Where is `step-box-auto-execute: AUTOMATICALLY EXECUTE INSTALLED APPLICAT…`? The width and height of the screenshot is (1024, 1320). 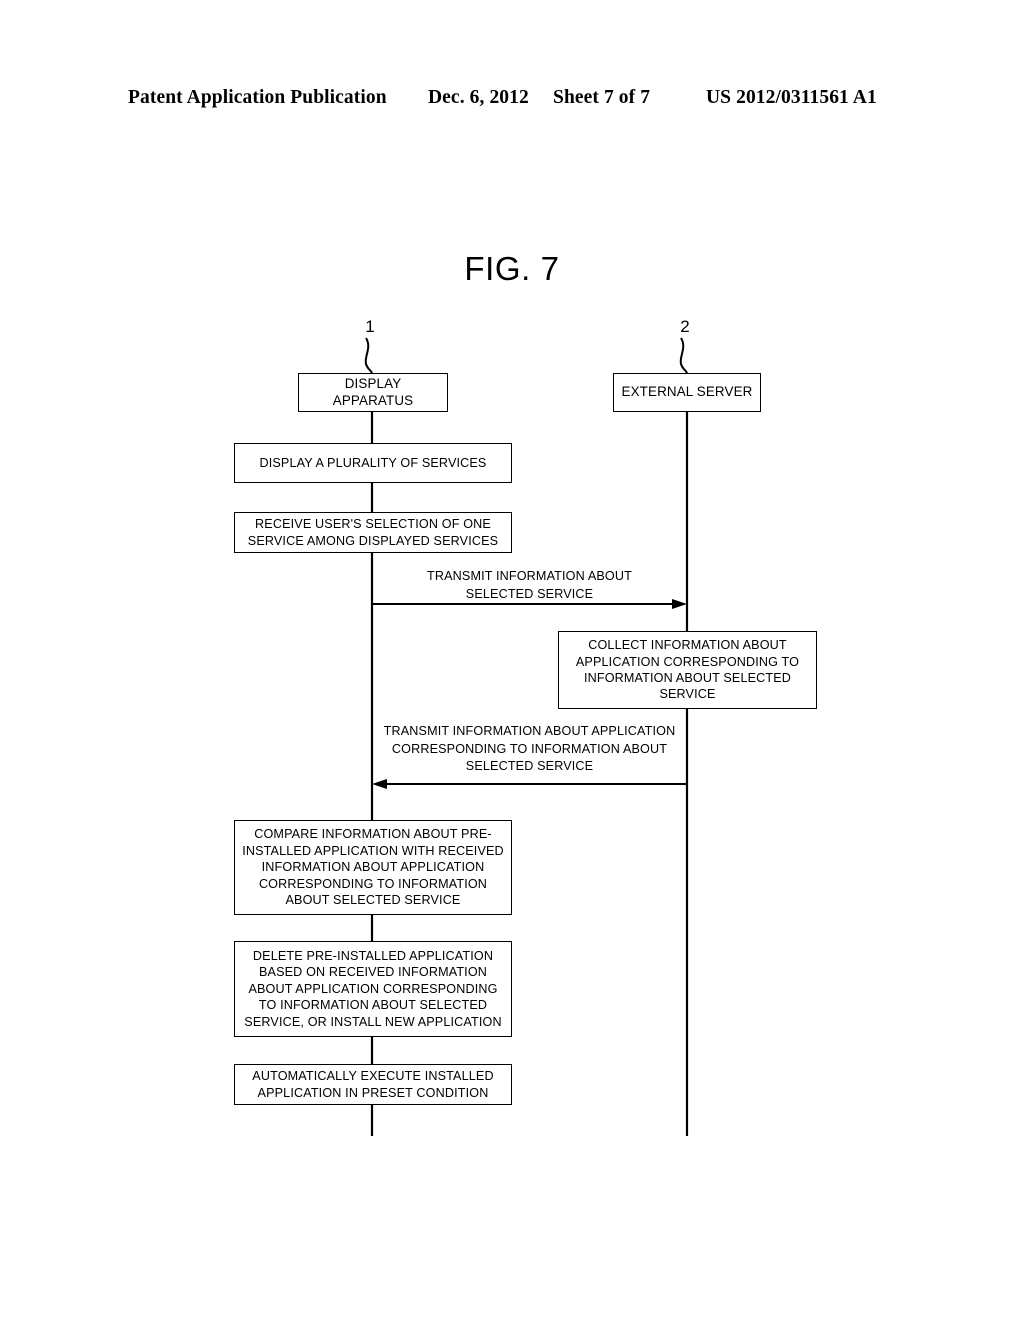
step-box-auto-execute: AUTOMATICALLY EXECUTE INSTALLED APPLICAT… is located at coordinates (373, 1084).